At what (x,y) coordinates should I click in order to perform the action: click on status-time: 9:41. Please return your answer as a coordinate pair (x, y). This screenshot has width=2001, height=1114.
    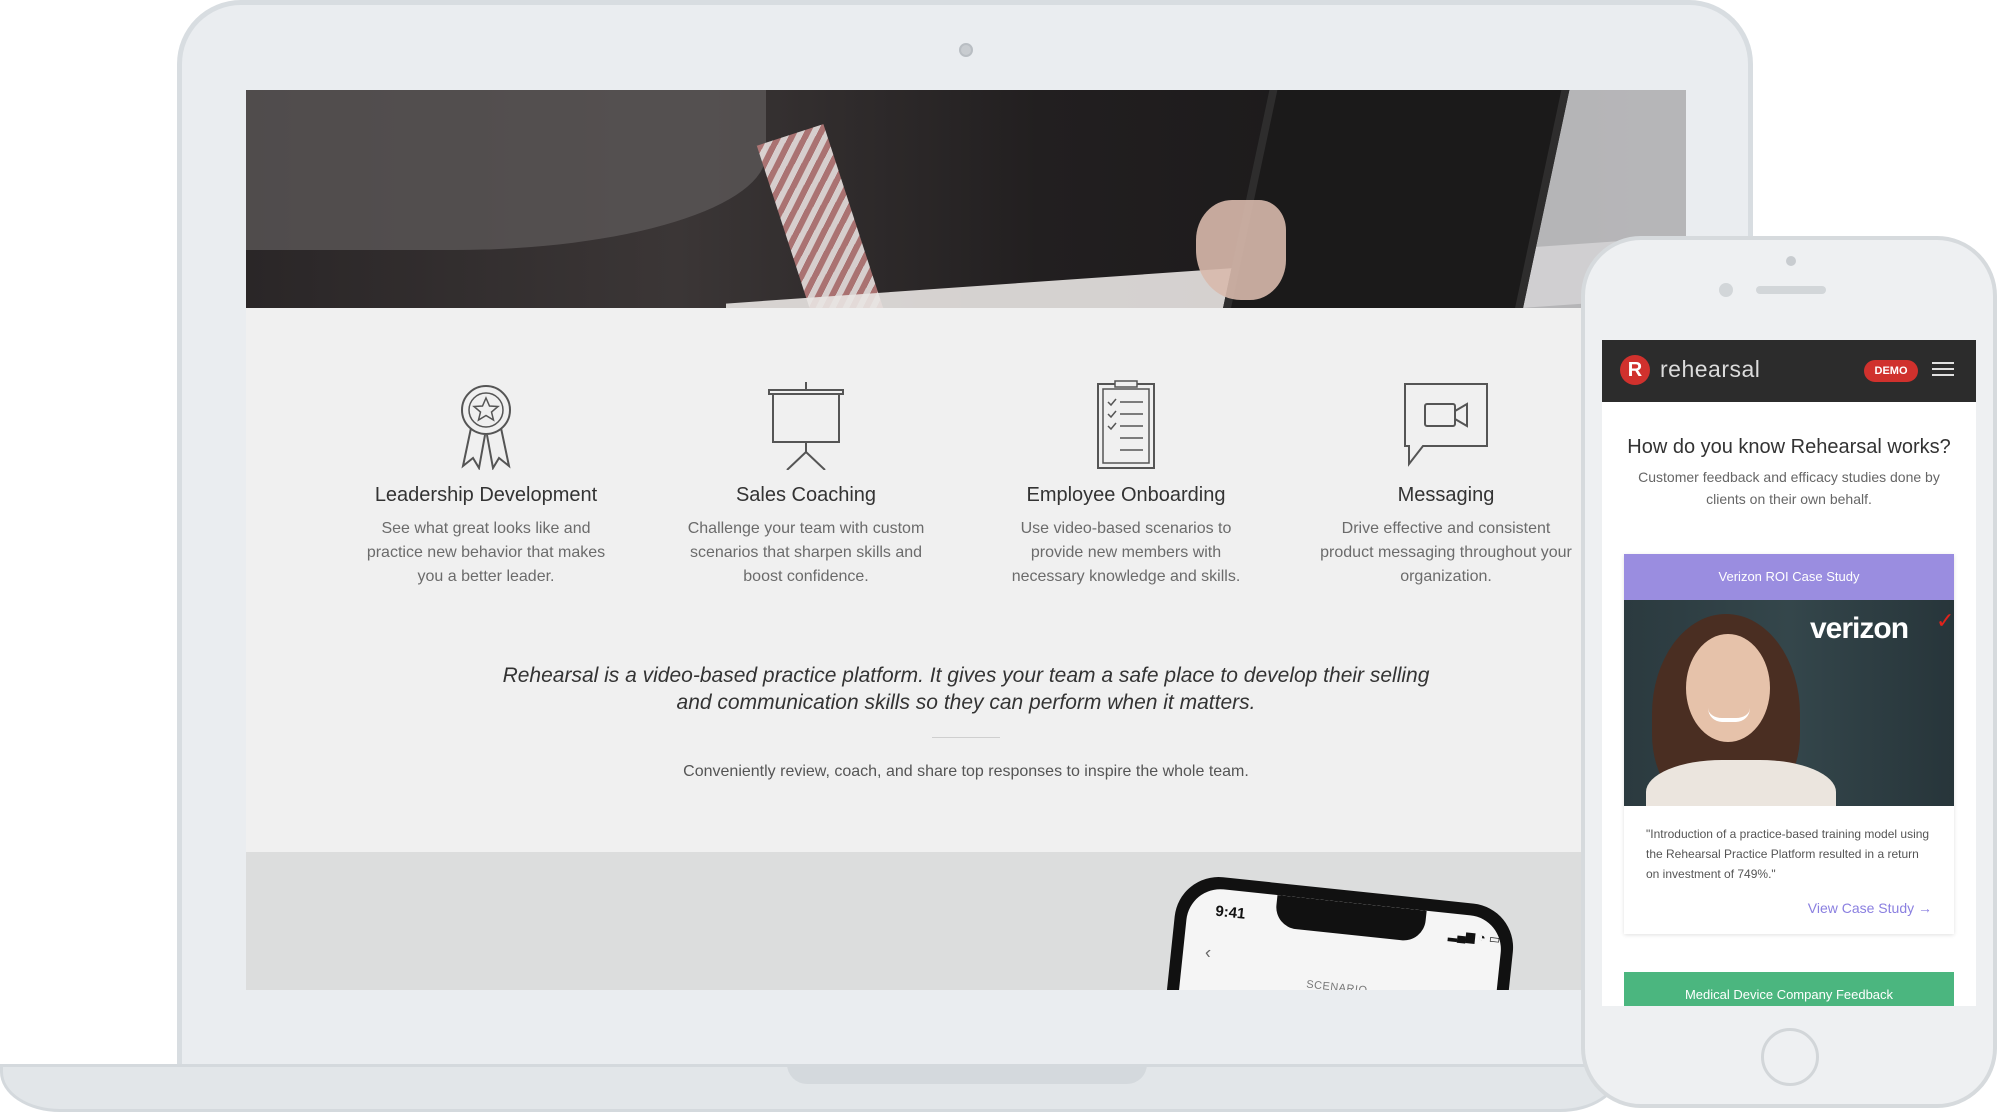
    Looking at the image, I should click on (1230, 912).